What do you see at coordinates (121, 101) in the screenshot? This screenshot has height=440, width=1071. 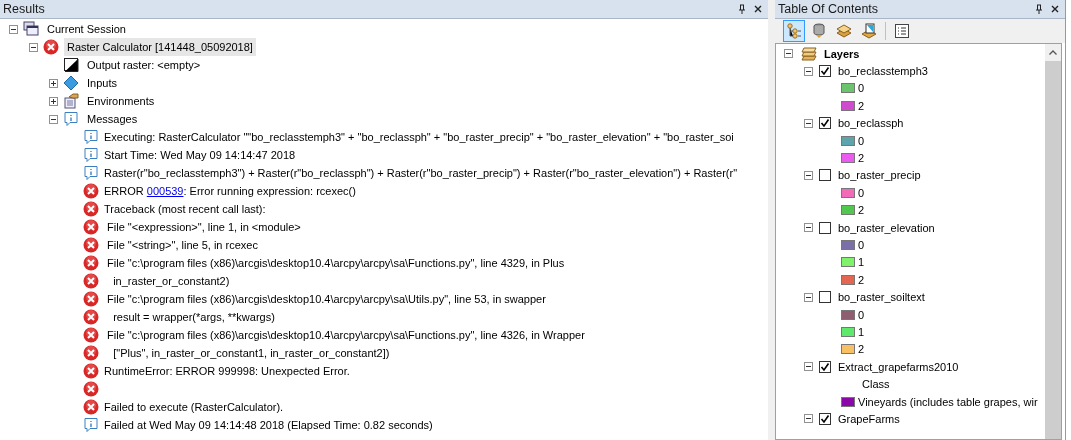 I see `tree-node: Environments` at bounding box center [121, 101].